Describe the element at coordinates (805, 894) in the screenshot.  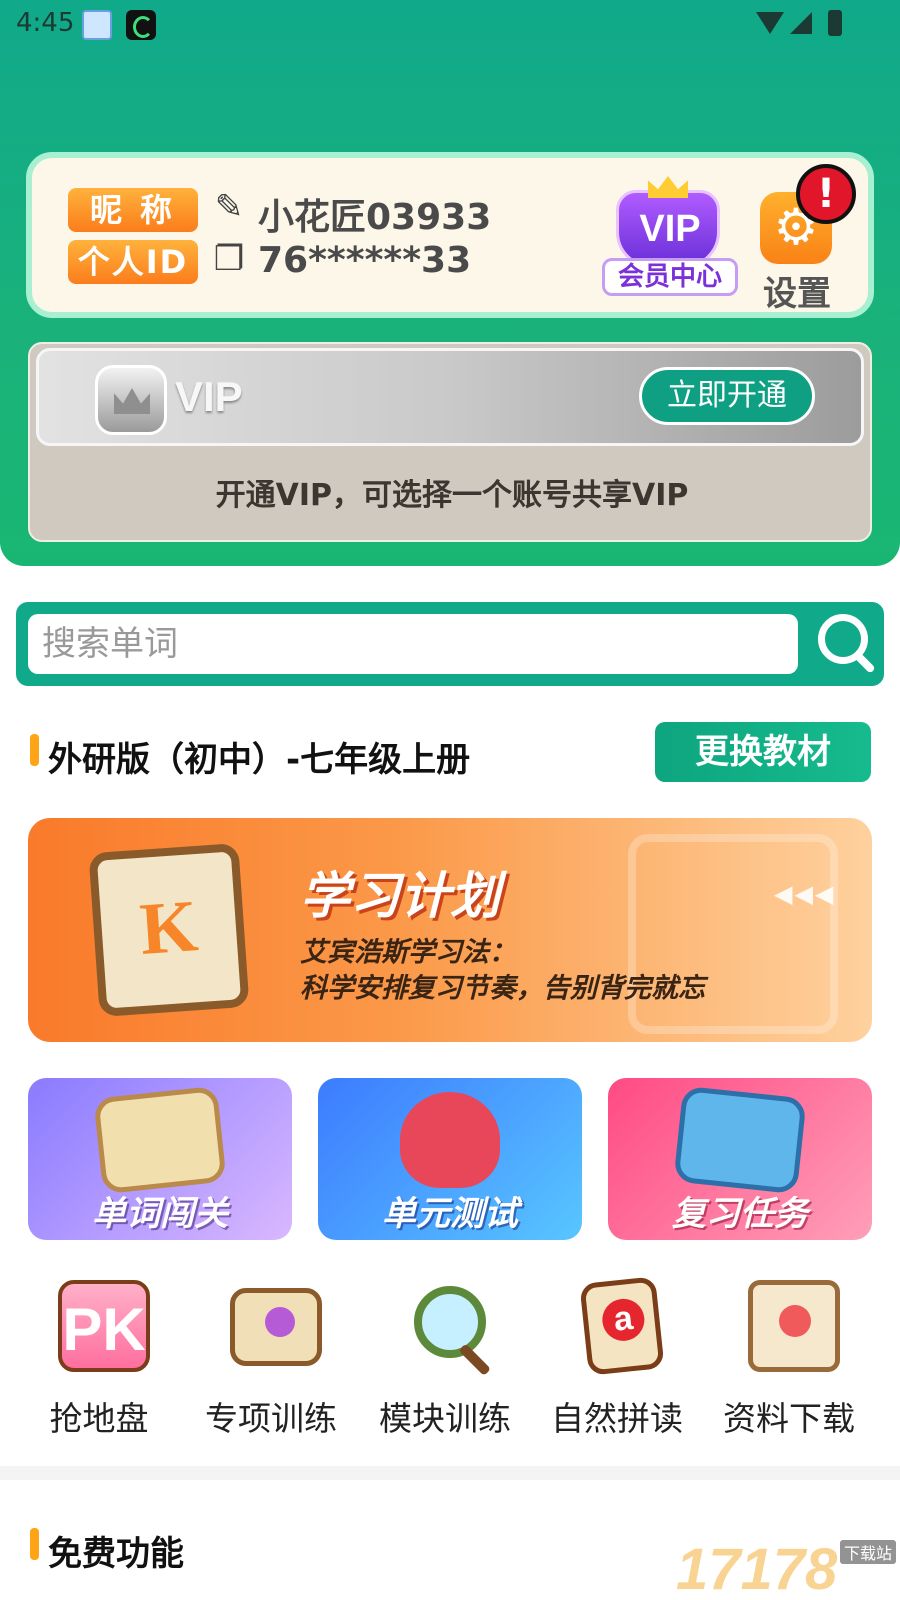
I see `arrows-icon: ◀◀◀` at that location.